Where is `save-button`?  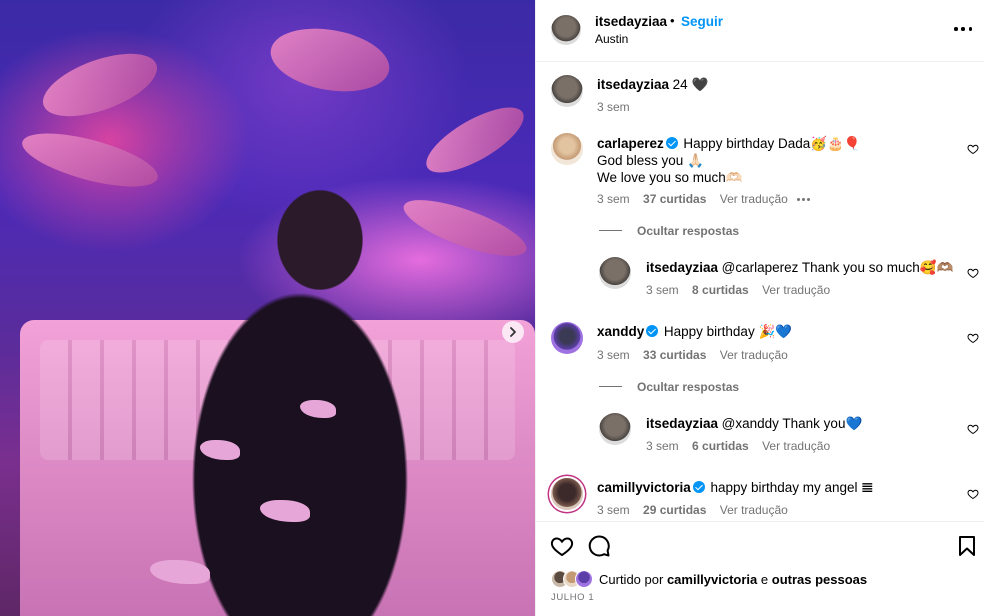
save-button is located at coordinates (967, 546).